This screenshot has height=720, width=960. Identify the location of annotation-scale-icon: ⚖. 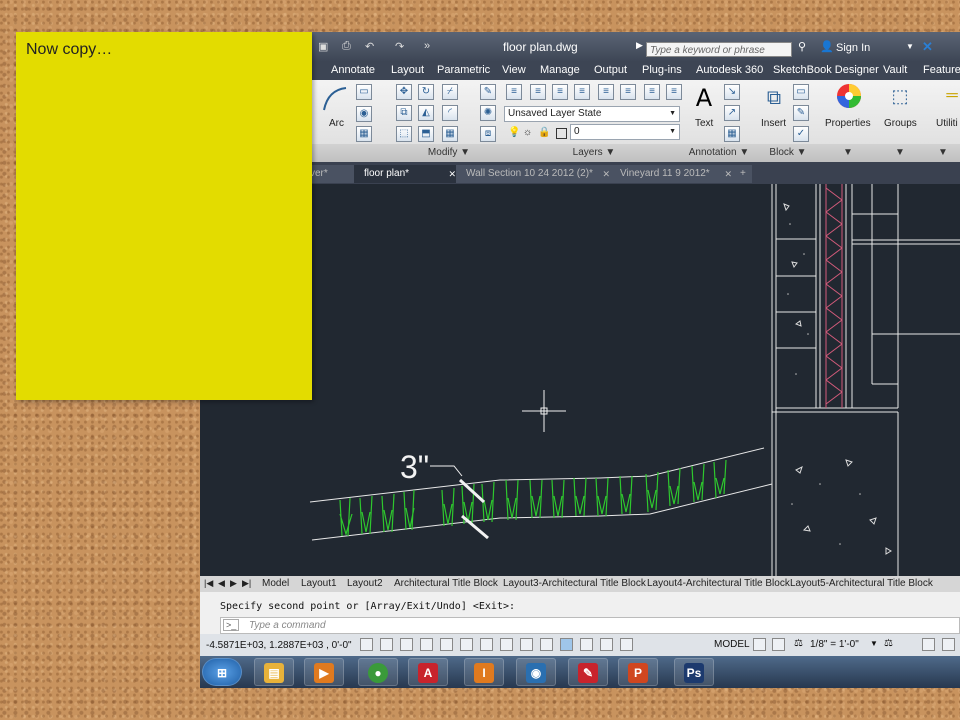
(798, 643).